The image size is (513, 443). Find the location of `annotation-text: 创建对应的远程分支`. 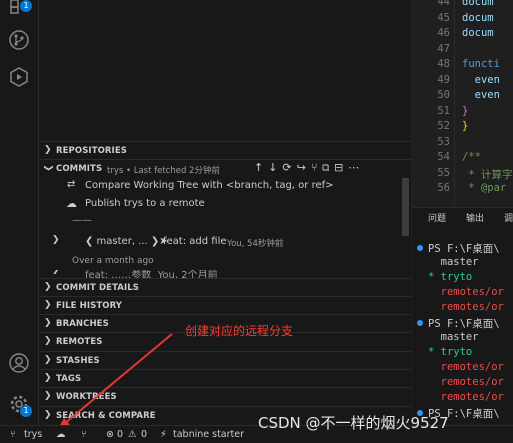

annotation-text: 创建对应的远程分支 is located at coordinates (239, 331).